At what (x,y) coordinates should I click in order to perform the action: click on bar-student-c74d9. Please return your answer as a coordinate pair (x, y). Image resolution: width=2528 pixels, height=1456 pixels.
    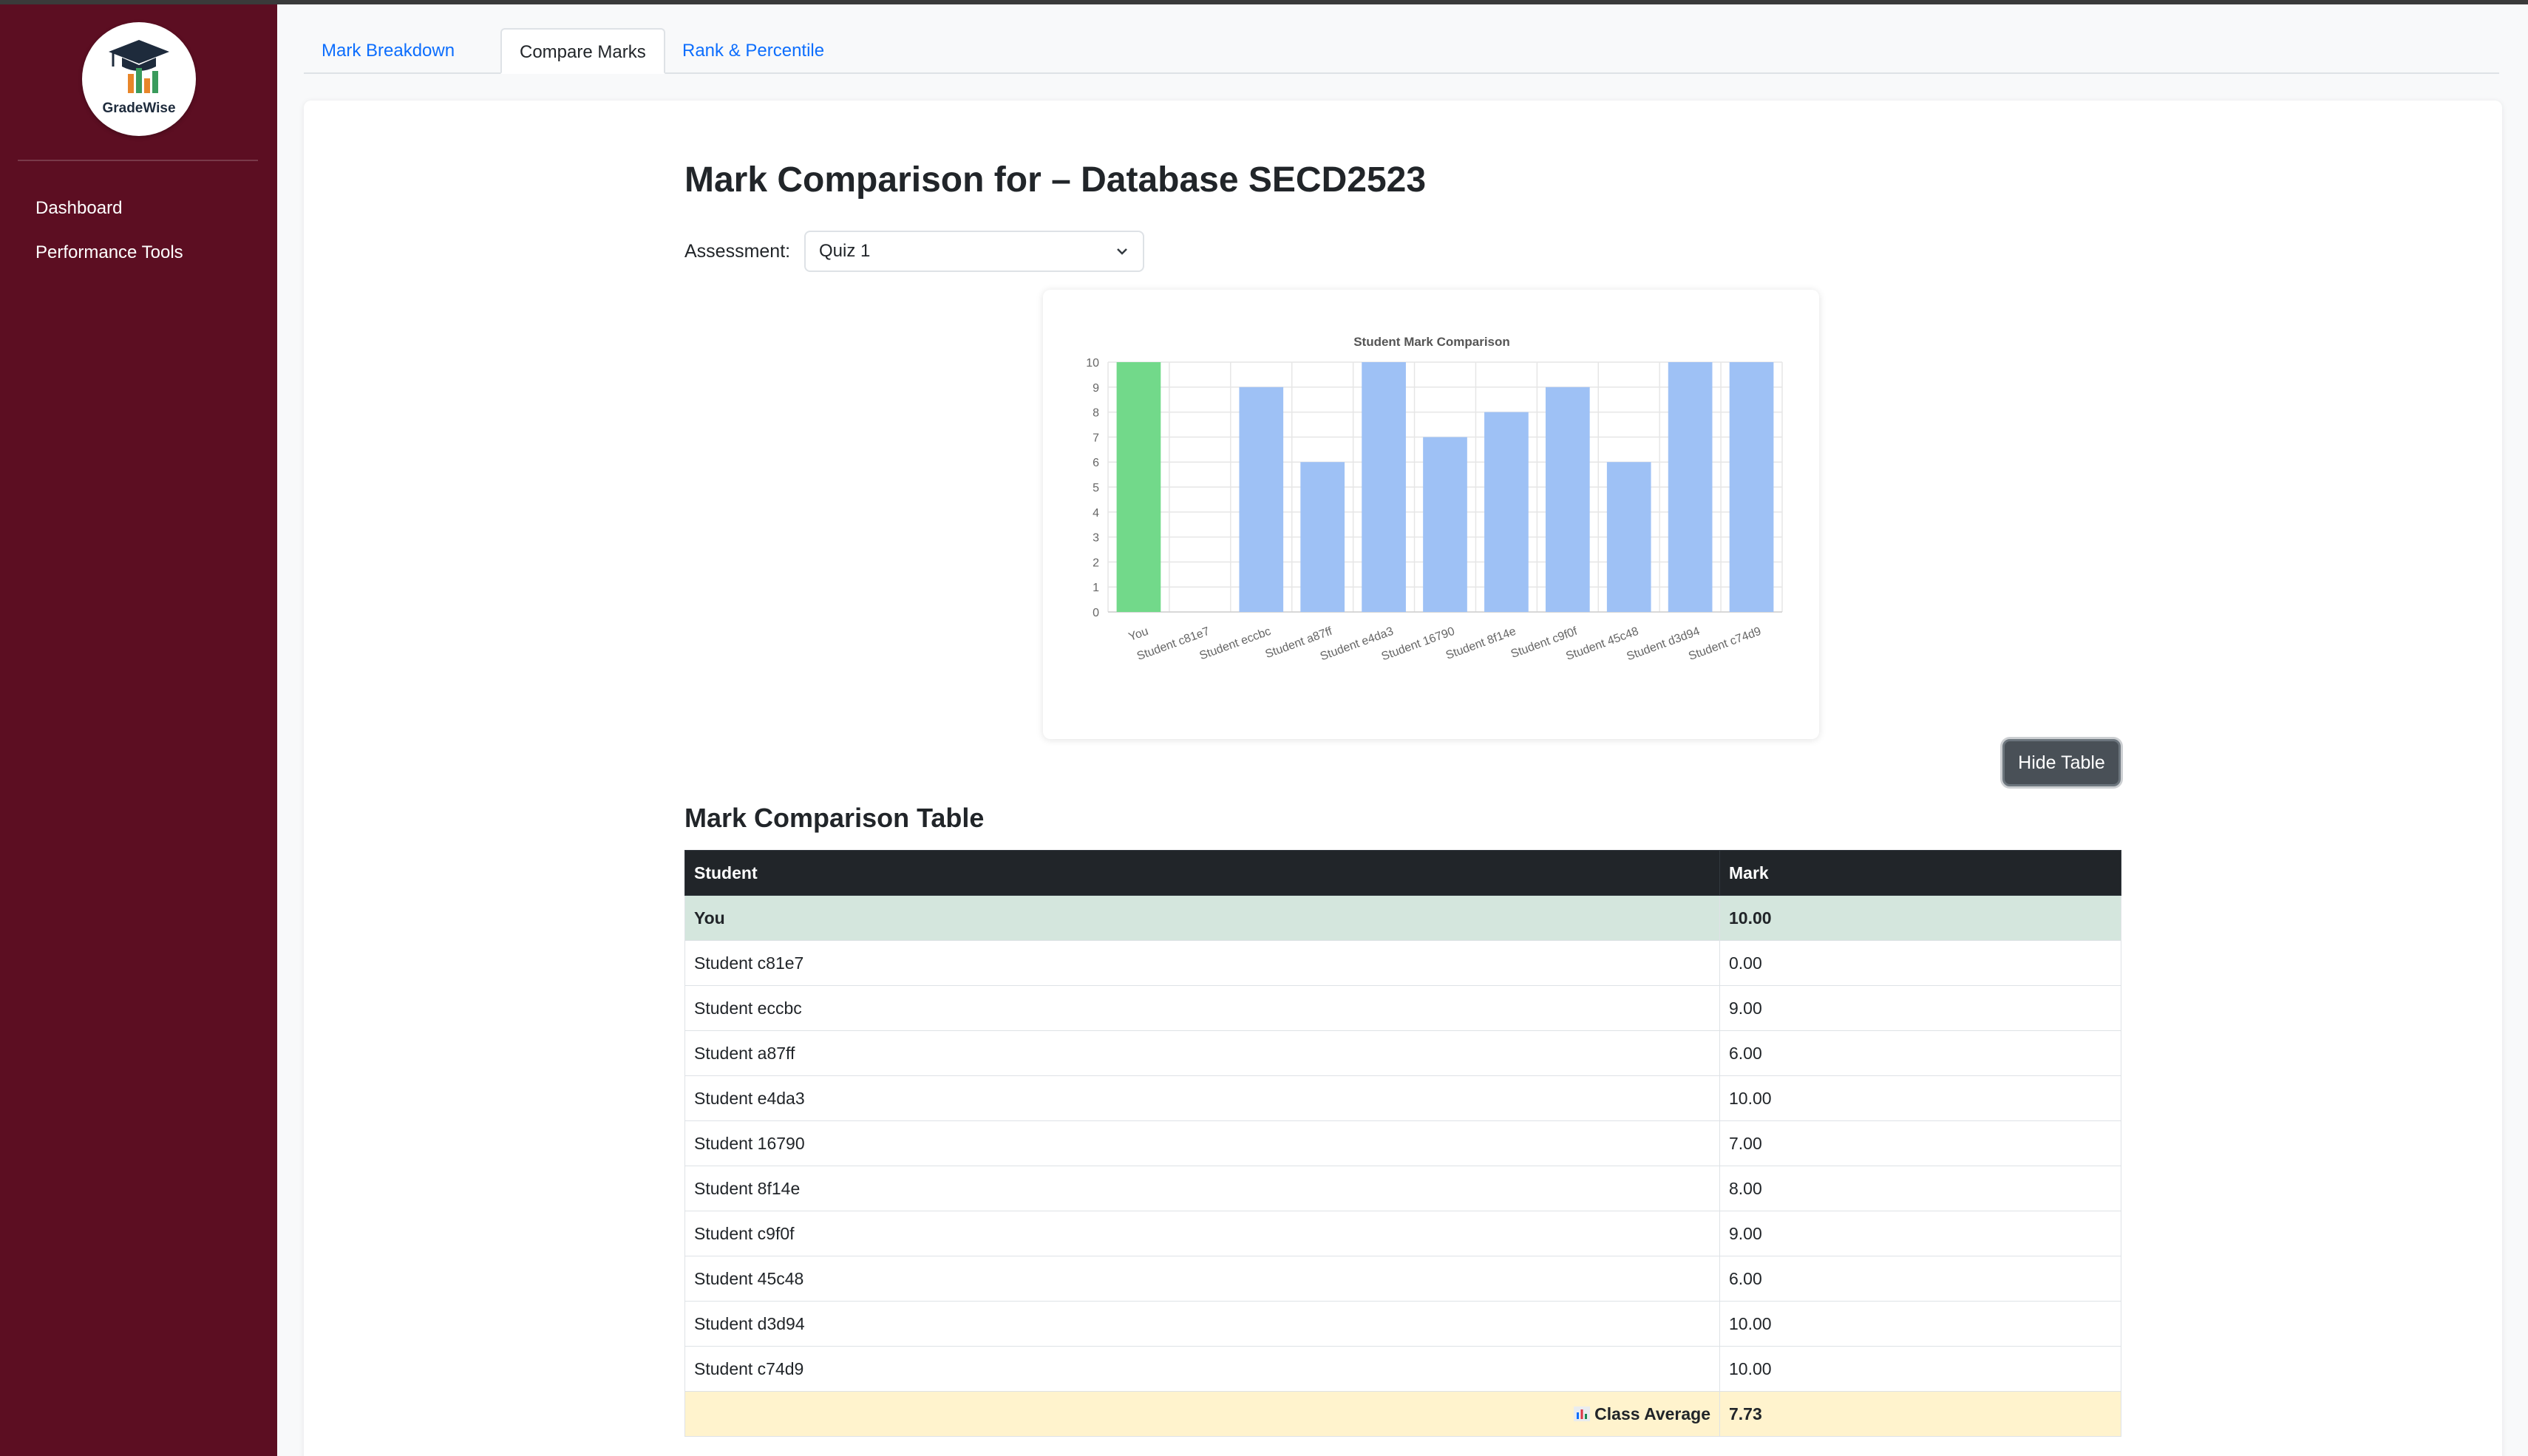
    Looking at the image, I should click on (1752, 487).